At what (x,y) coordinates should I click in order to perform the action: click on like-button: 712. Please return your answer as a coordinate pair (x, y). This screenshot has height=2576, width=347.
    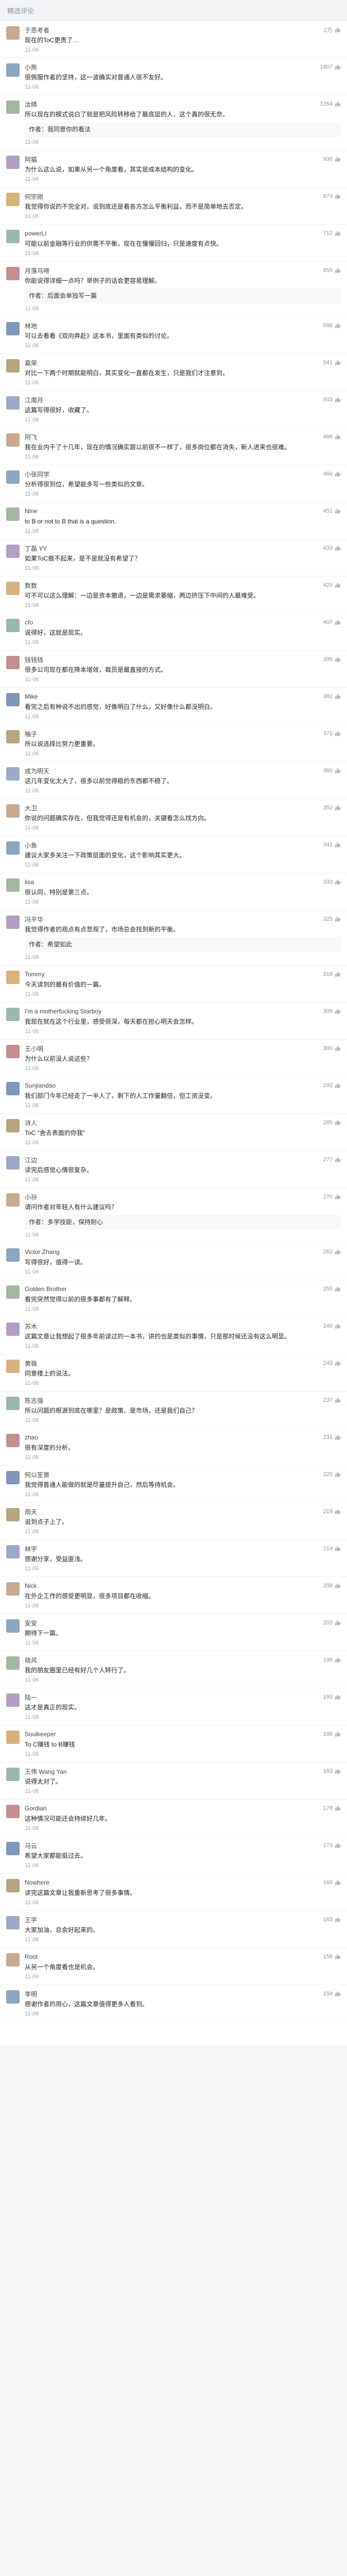
    Looking at the image, I should click on (332, 233).